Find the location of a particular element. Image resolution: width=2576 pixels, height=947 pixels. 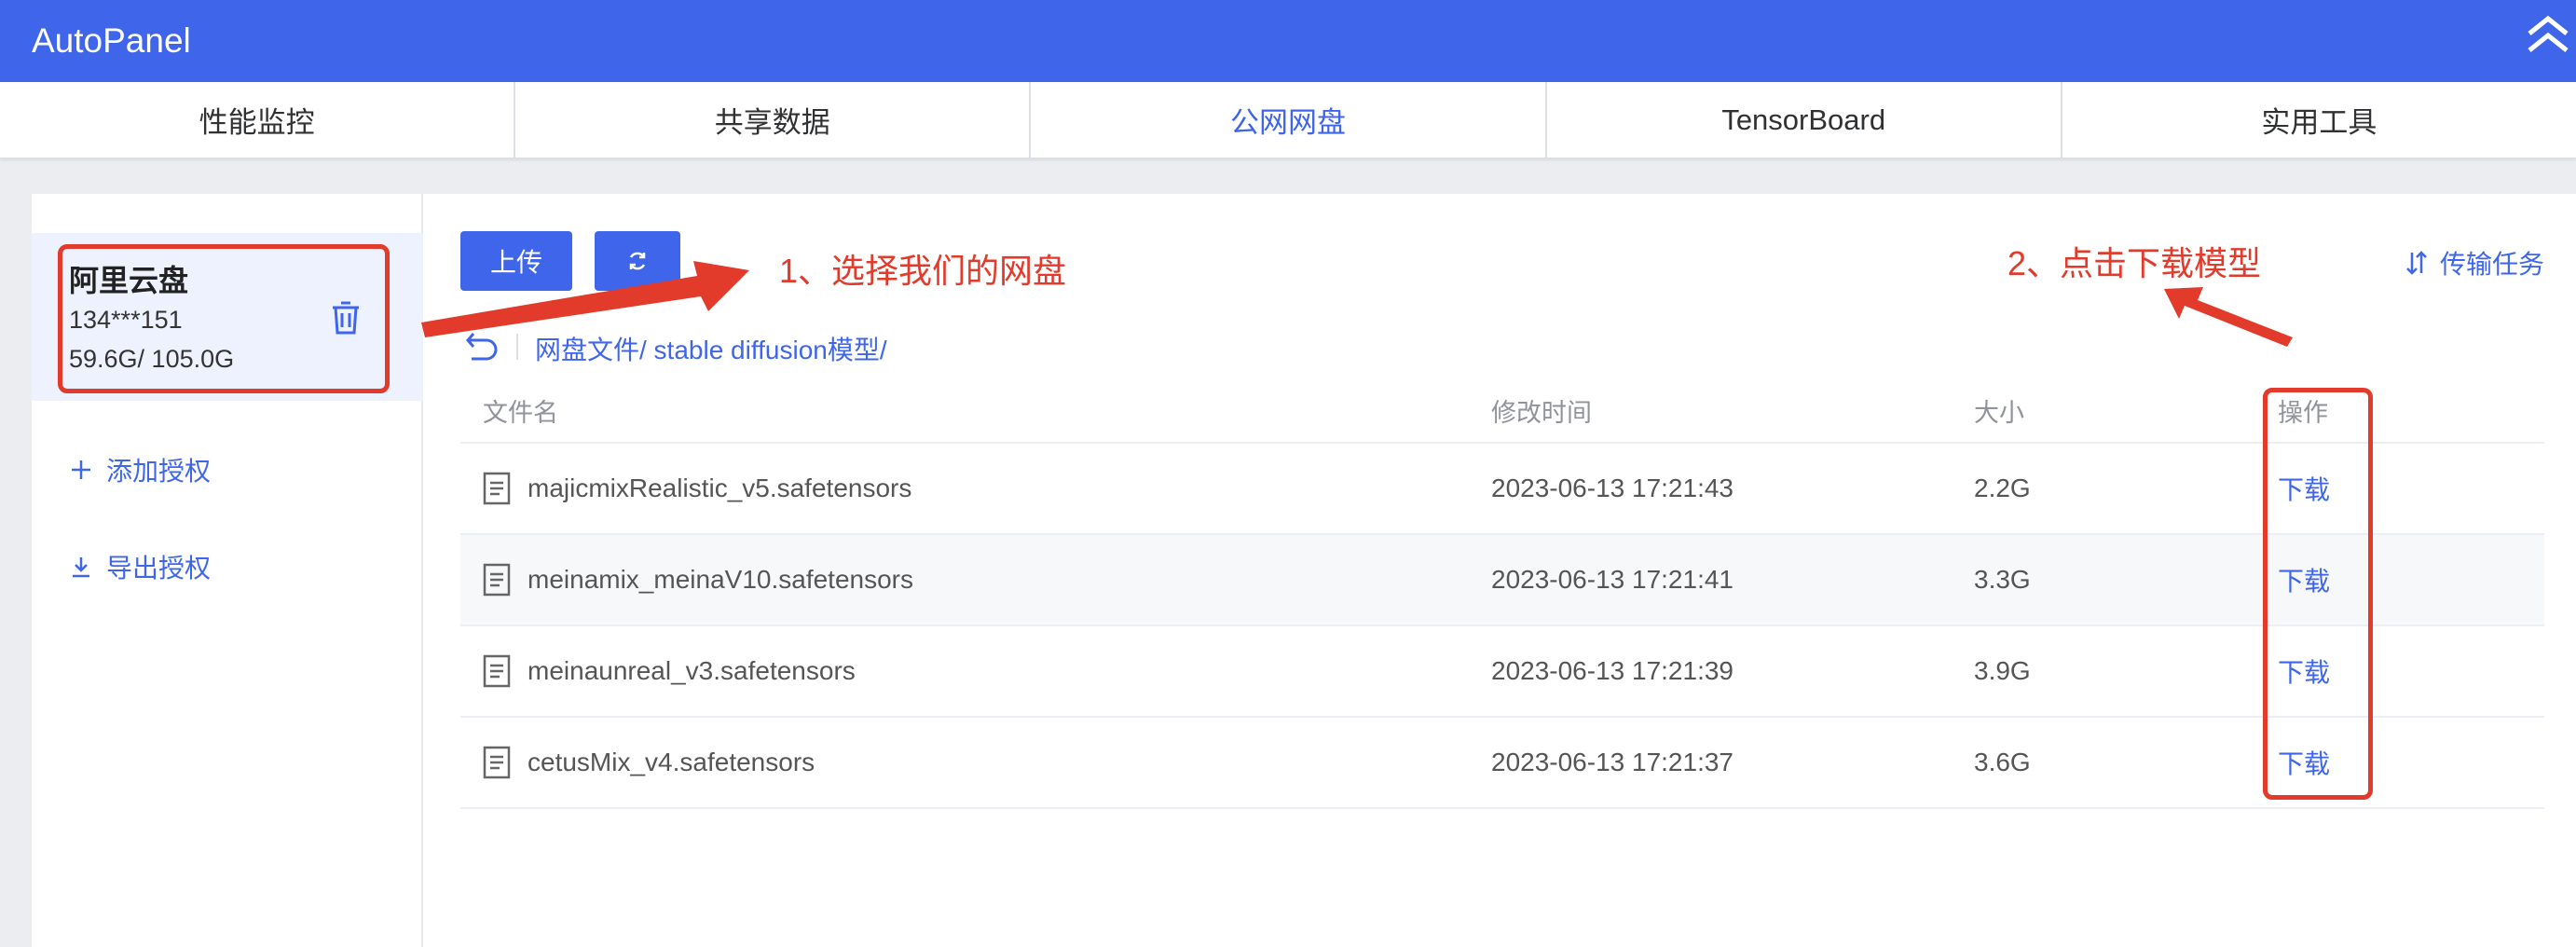

plus-icon is located at coordinates (81, 469).